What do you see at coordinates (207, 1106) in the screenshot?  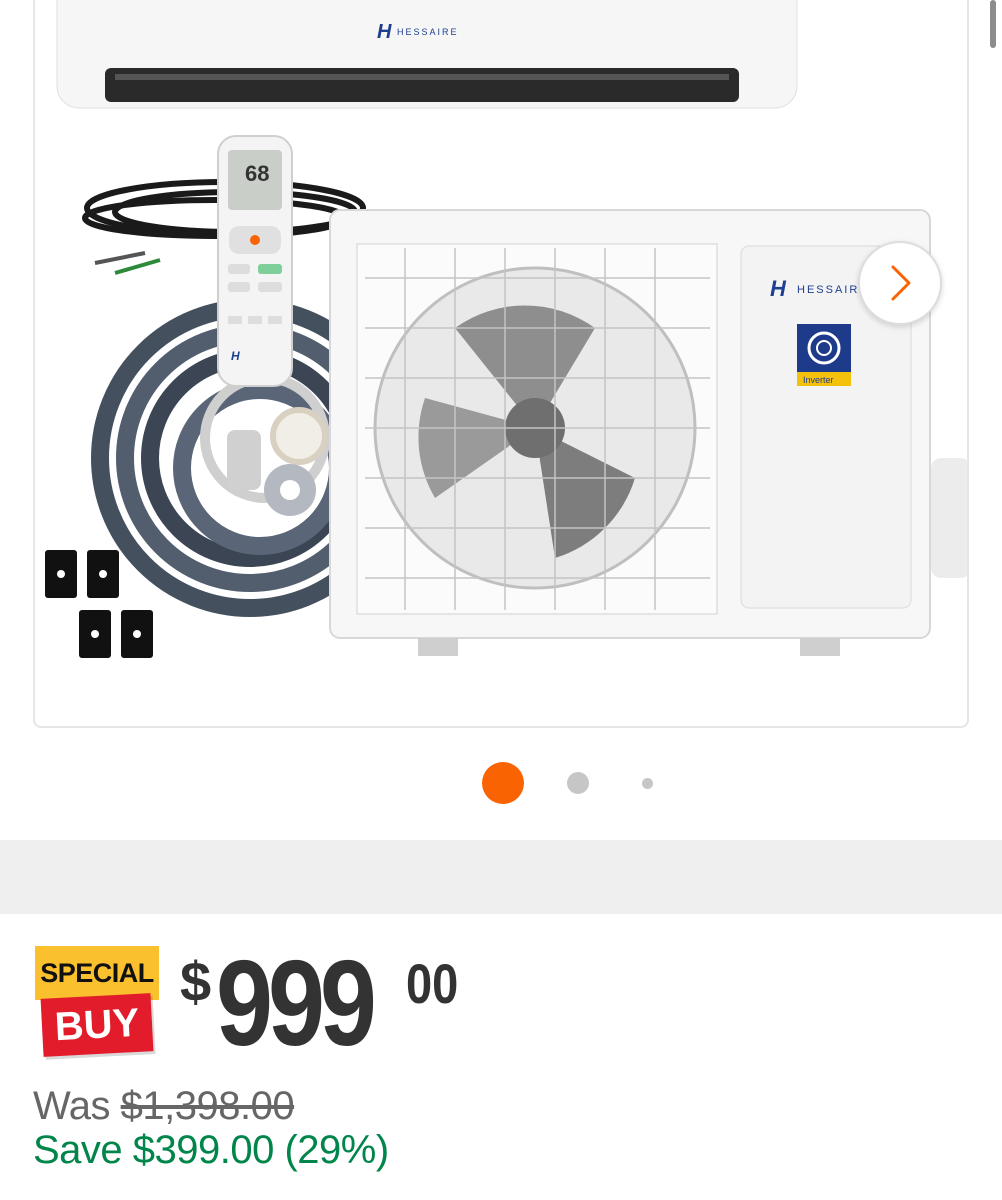 I see `was-price-value: $1,398.00` at bounding box center [207, 1106].